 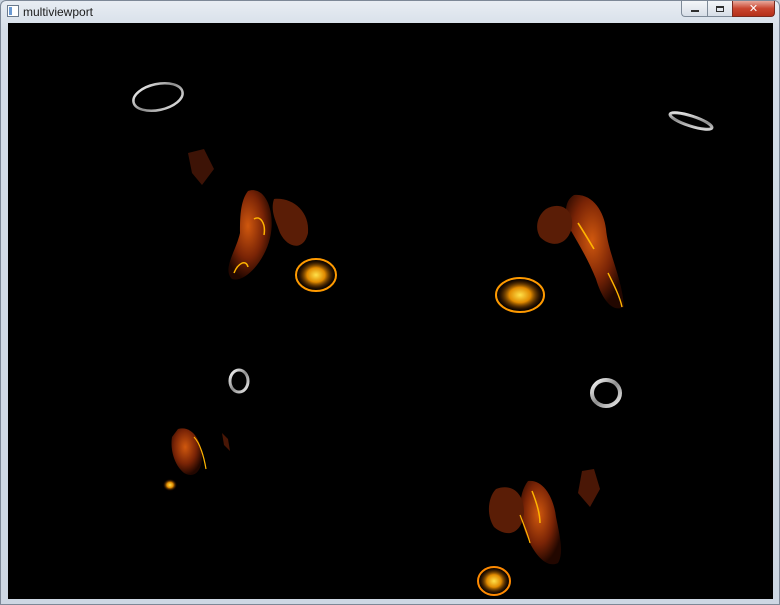 What do you see at coordinates (206, 429) in the screenshot?
I see `viewport-bottom-left` at bounding box center [206, 429].